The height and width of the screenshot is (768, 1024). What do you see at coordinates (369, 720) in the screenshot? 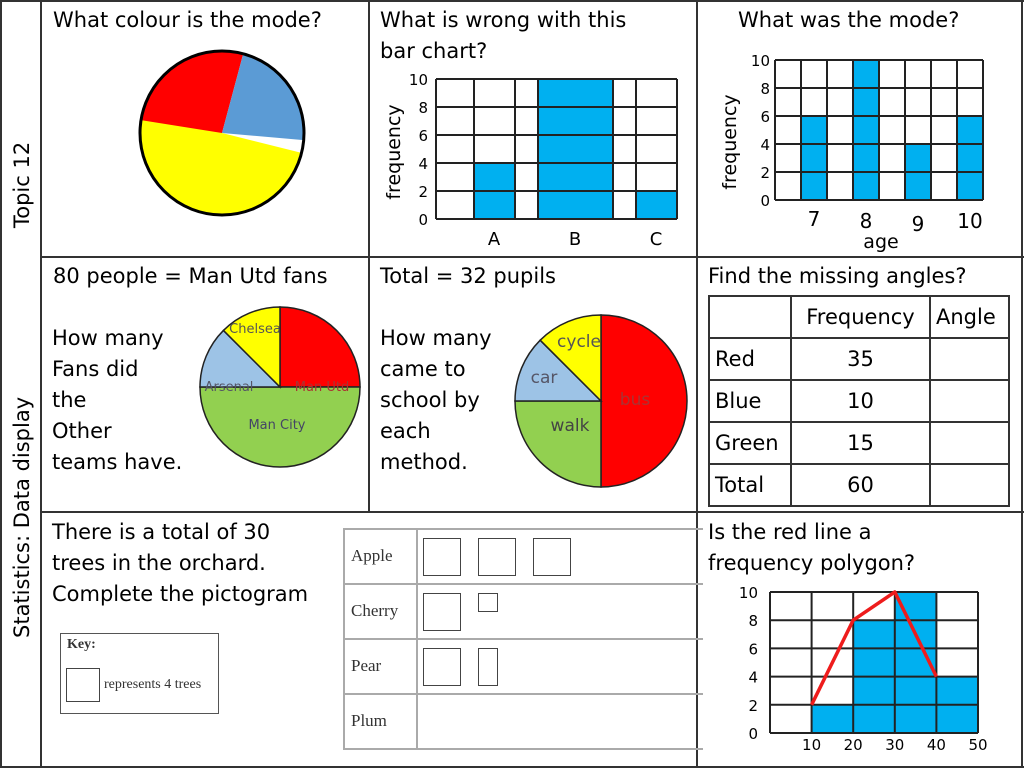
I see `pictogram-row-label: Plum` at bounding box center [369, 720].